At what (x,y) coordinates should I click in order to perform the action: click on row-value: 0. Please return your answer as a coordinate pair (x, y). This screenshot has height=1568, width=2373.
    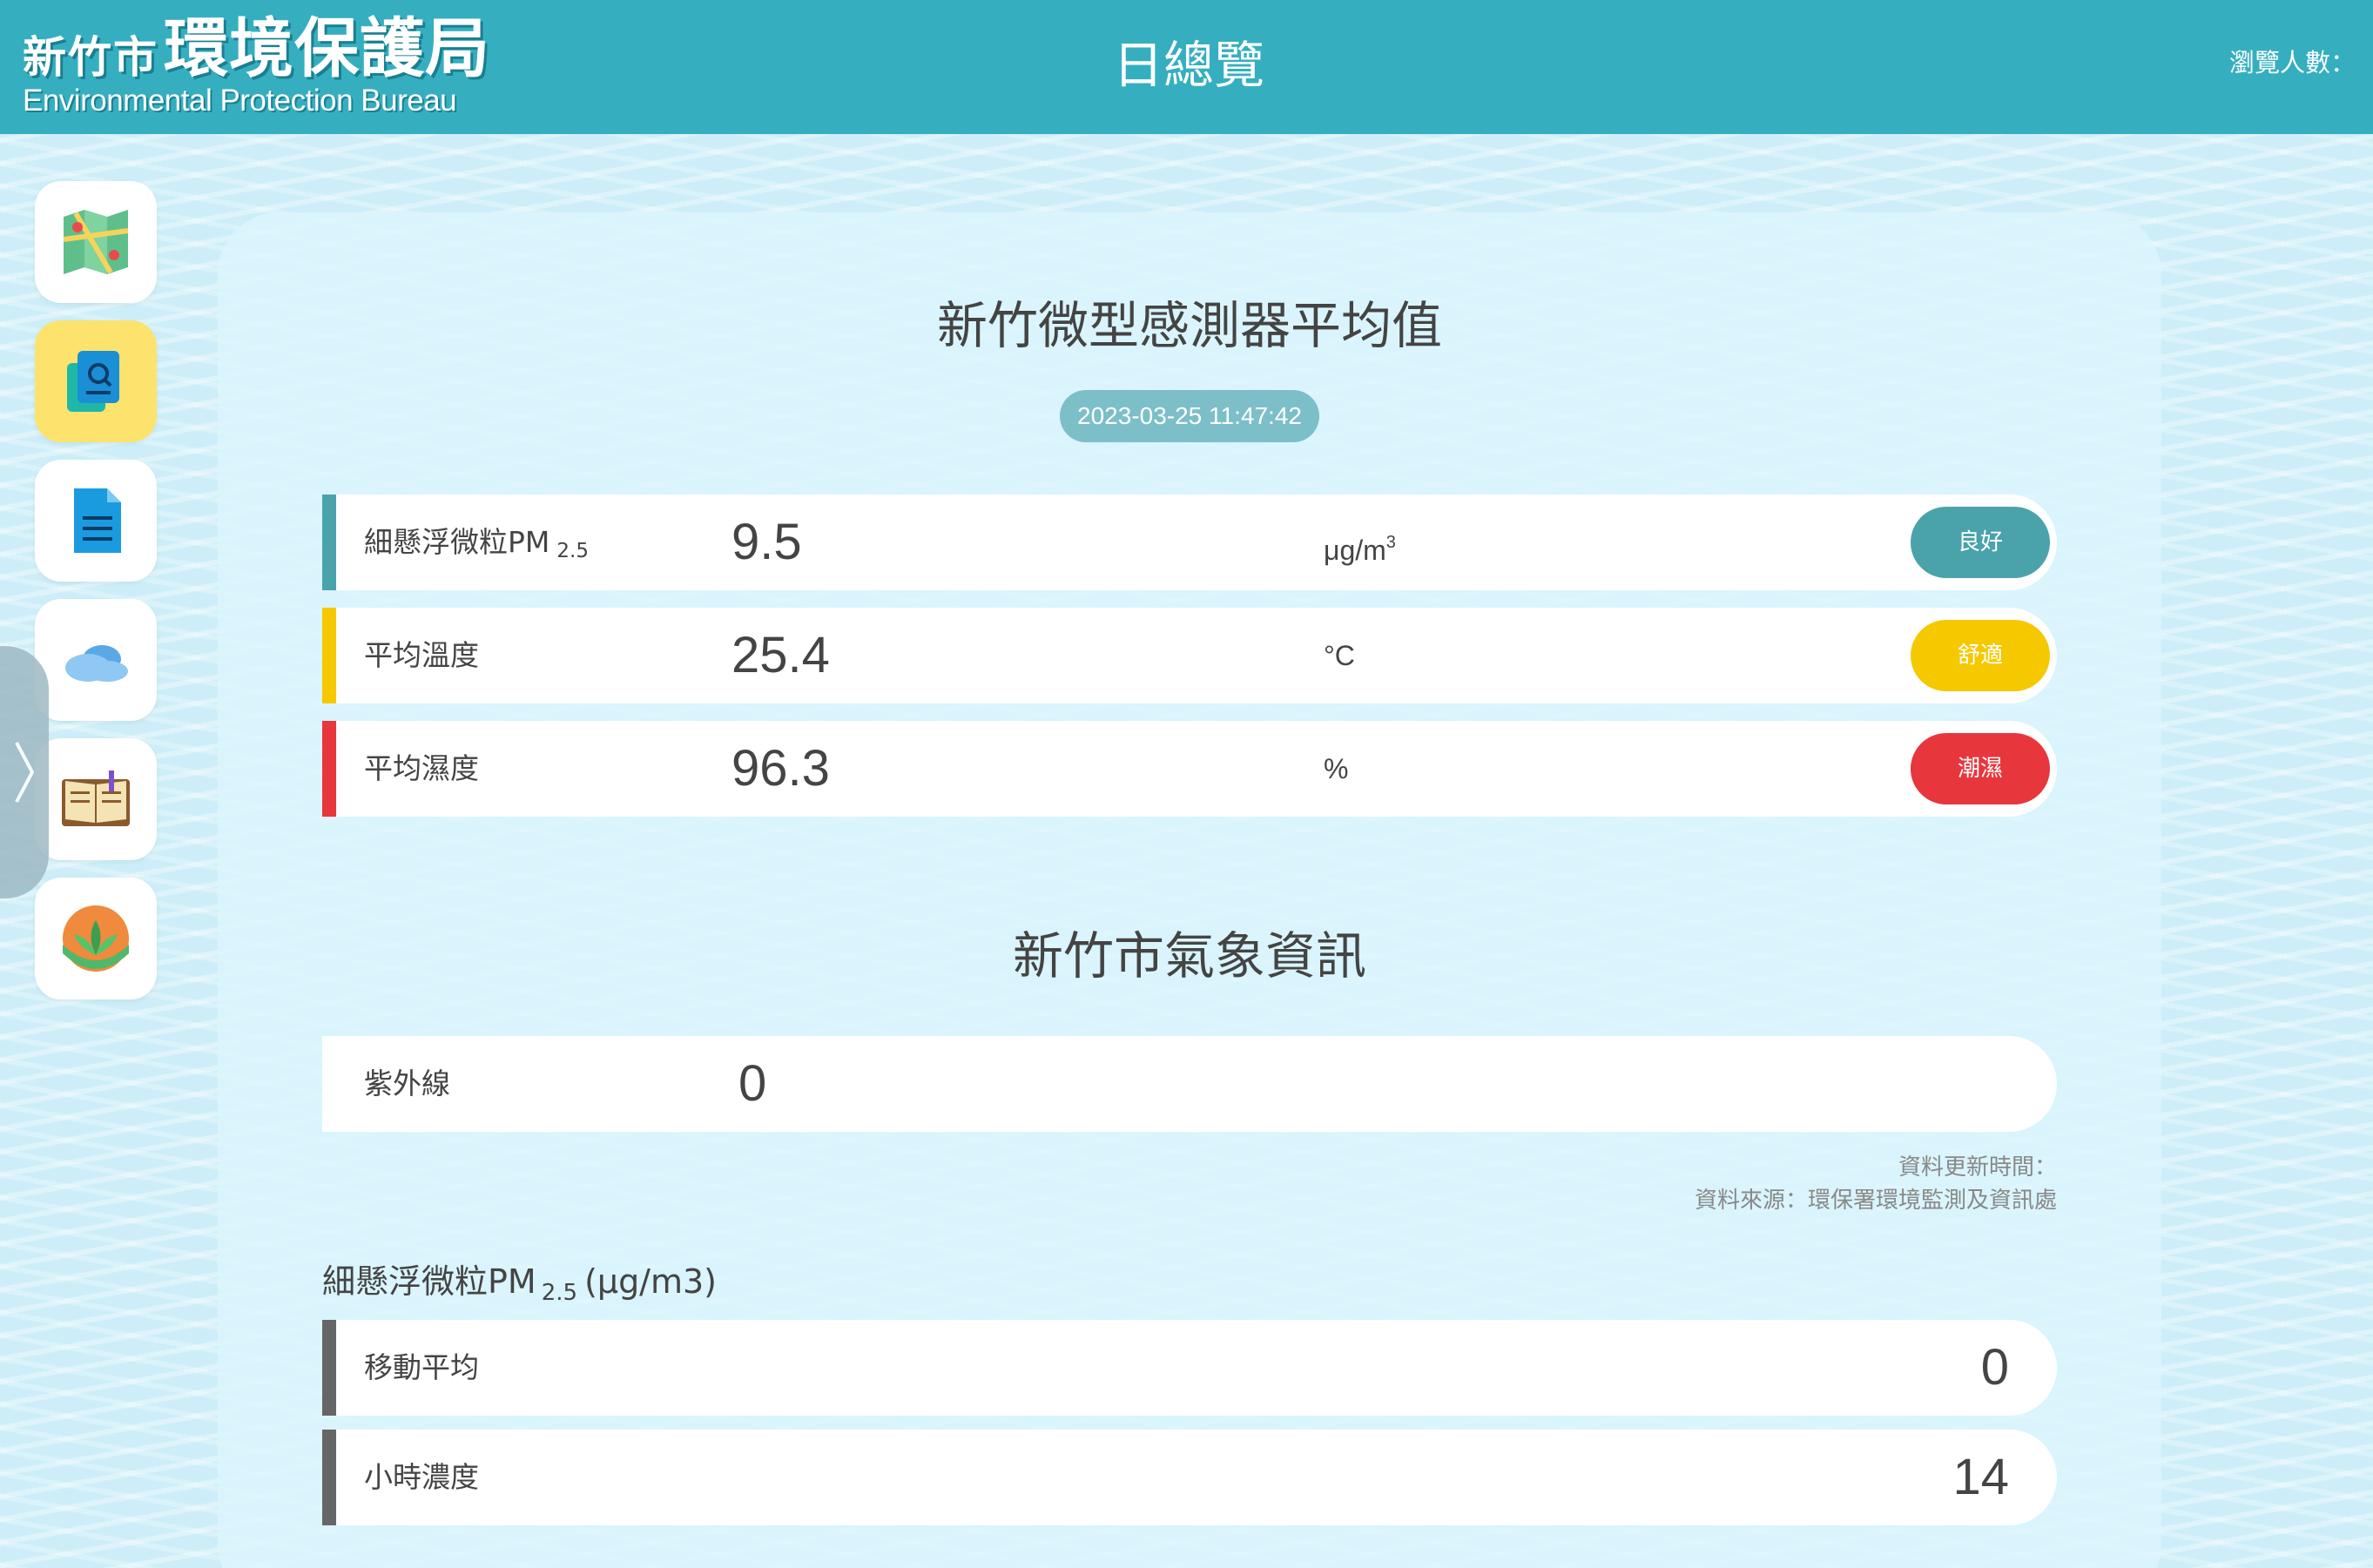
    Looking at the image, I should click on (1994, 1367).